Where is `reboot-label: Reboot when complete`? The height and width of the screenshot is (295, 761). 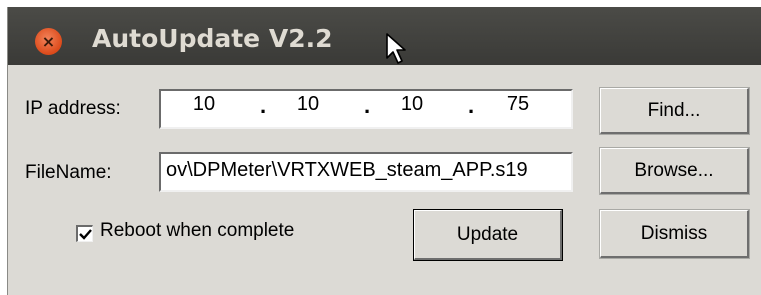 reboot-label: Reboot when complete is located at coordinates (197, 231).